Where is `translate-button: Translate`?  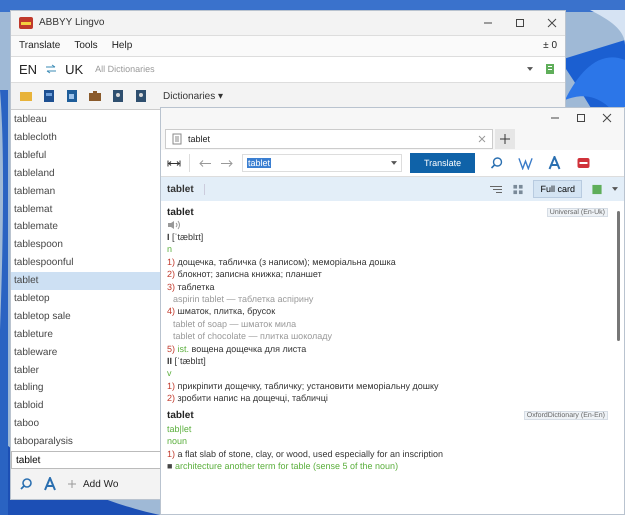
translate-button: Translate is located at coordinates (443, 163).